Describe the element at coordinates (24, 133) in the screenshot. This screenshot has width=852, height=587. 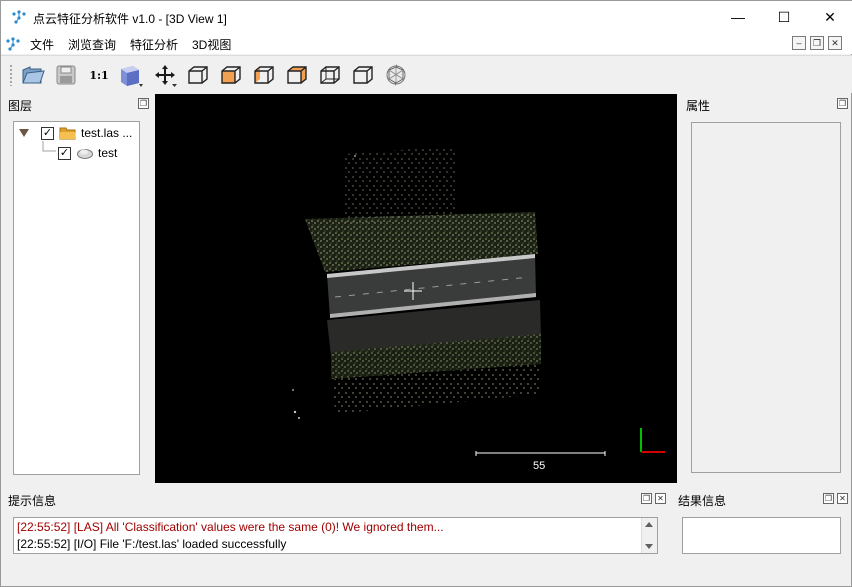
I see `collapse-triangle-icon` at that location.